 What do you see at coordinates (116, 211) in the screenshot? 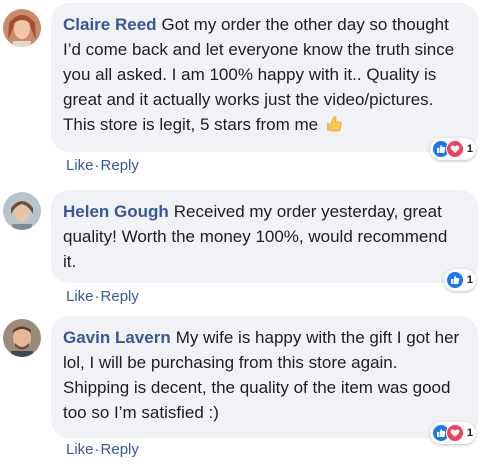
I see `commenter-name: Helen Gough` at bounding box center [116, 211].